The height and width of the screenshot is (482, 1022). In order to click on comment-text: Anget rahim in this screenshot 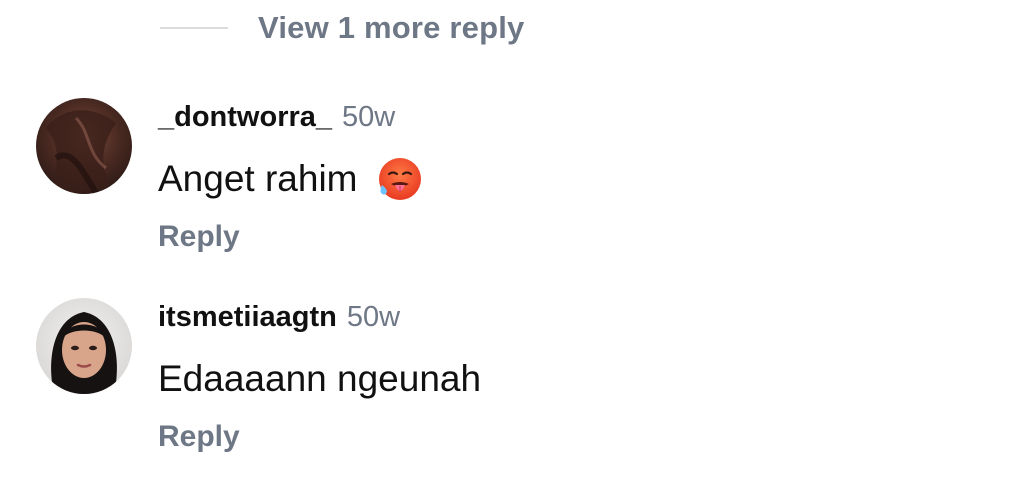, I will do `click(580, 179)`.